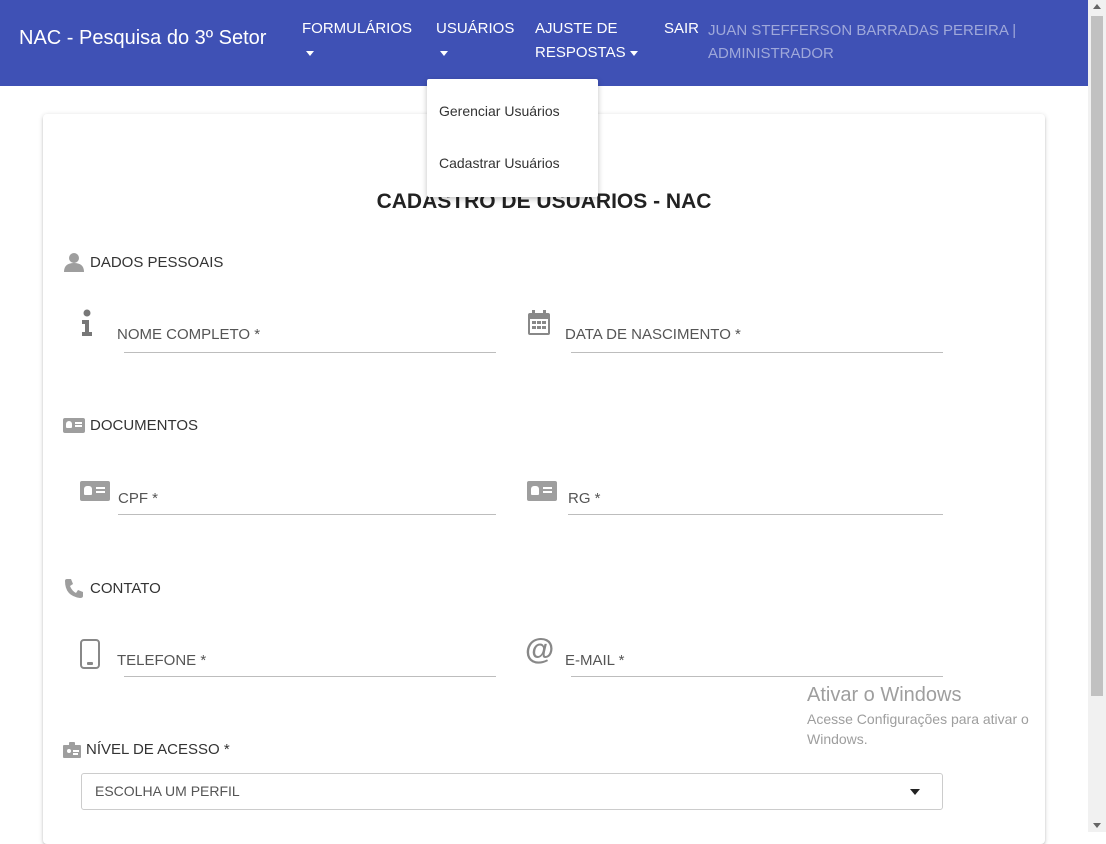 The image size is (1106, 844). Describe the element at coordinates (595, 660) in the screenshot. I see `email-label: E-MAIL *` at that location.